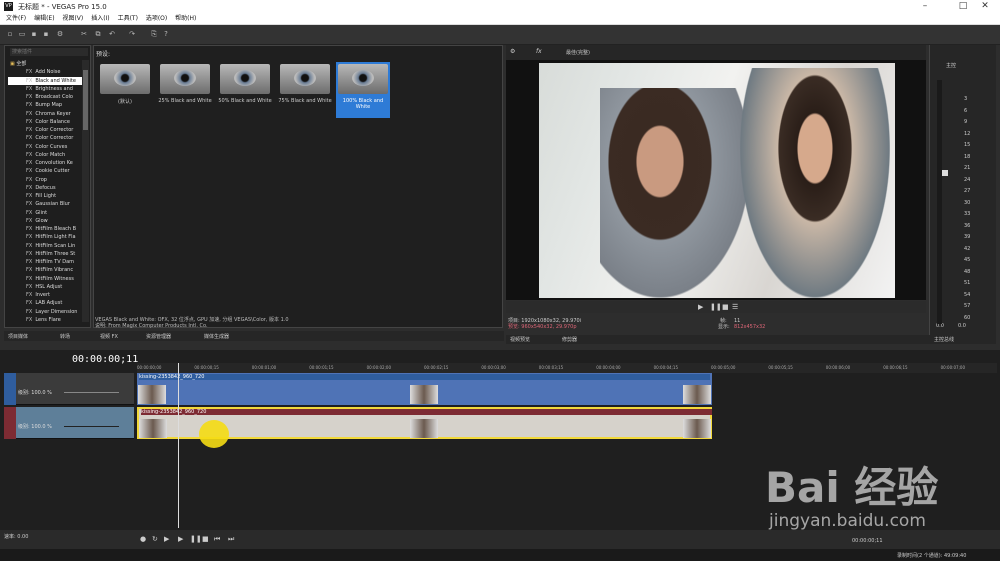 The width and height of the screenshot is (1000, 561). I want to click on tree-root: ▣ 全部, so click(45, 64).